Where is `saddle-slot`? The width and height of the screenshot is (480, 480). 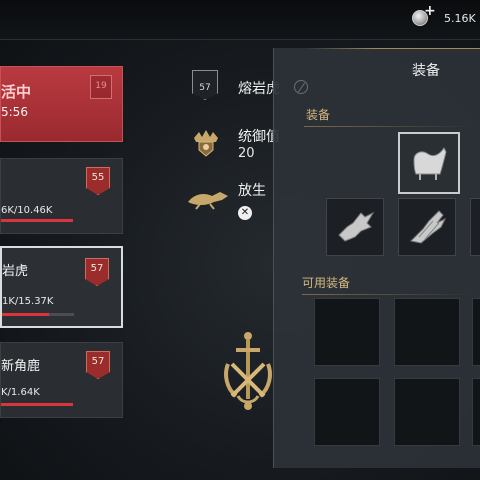
saddle-slot is located at coordinates (429, 163).